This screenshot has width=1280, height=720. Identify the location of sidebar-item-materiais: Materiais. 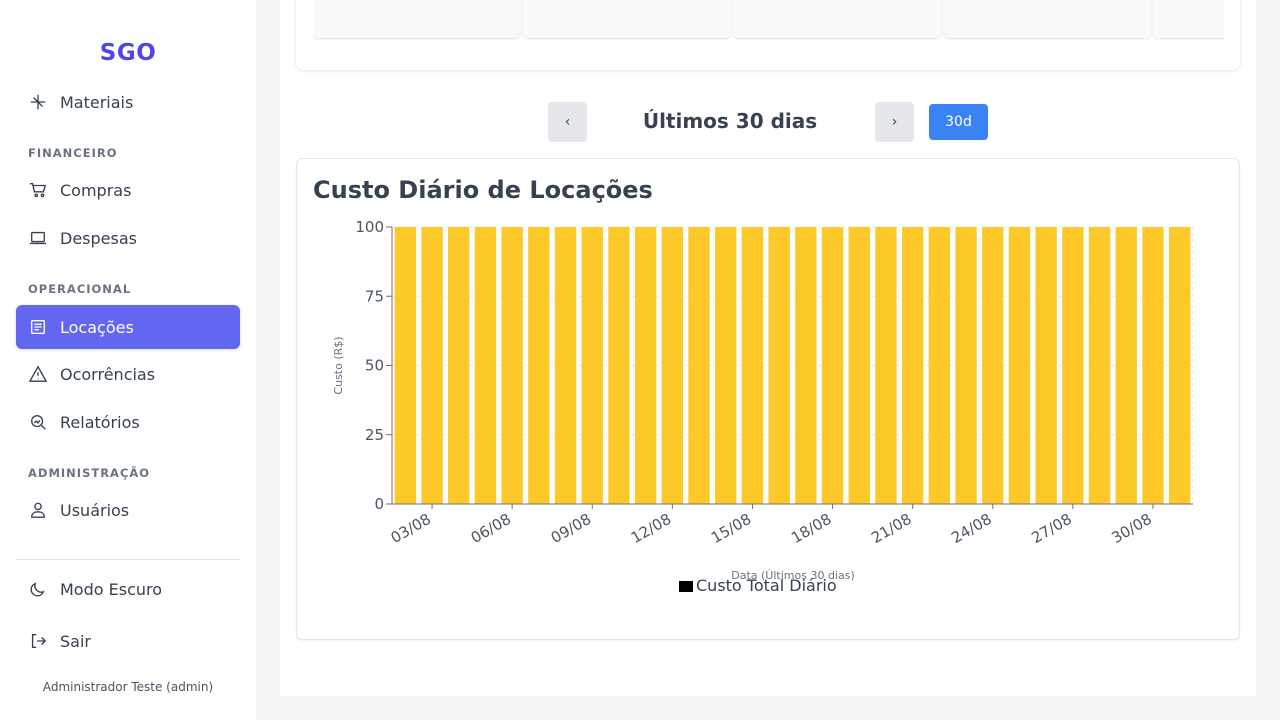
(128, 106).